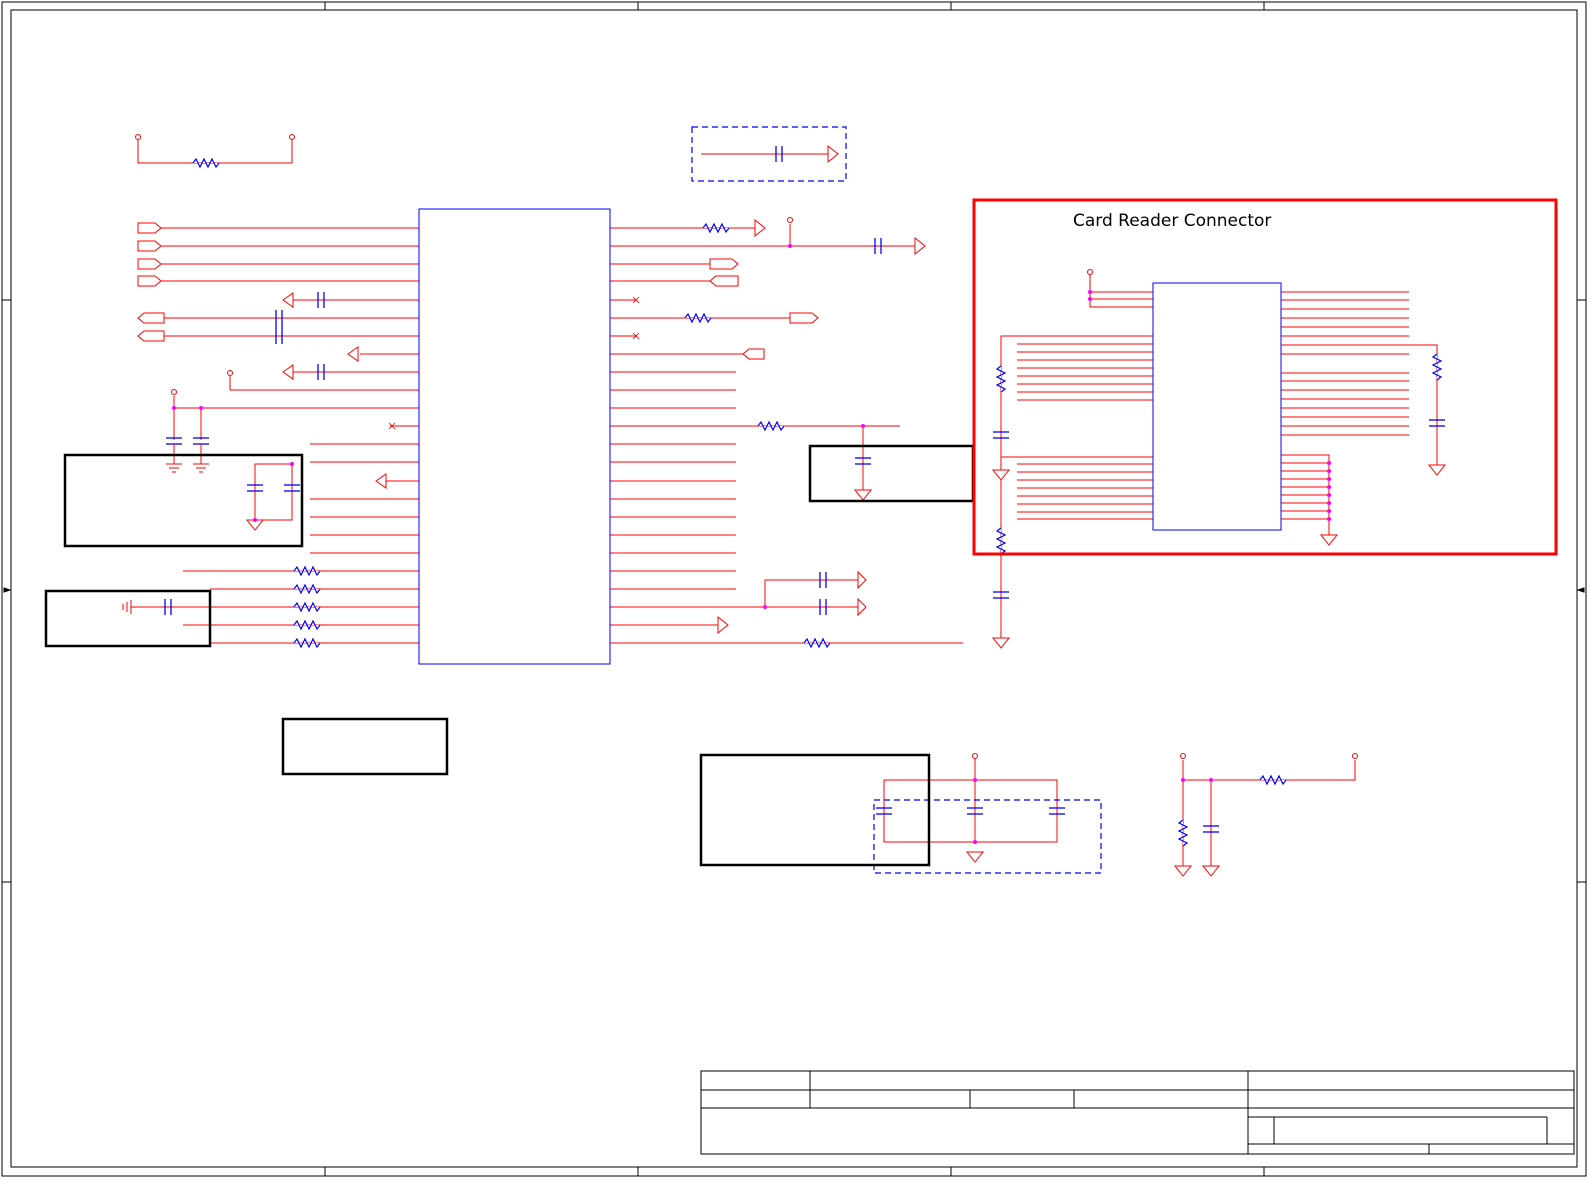 This screenshot has width=1590, height=1180. What do you see at coordinates (1172, 221) in the screenshot?
I see `sheet-title: Card Reader Connector` at bounding box center [1172, 221].